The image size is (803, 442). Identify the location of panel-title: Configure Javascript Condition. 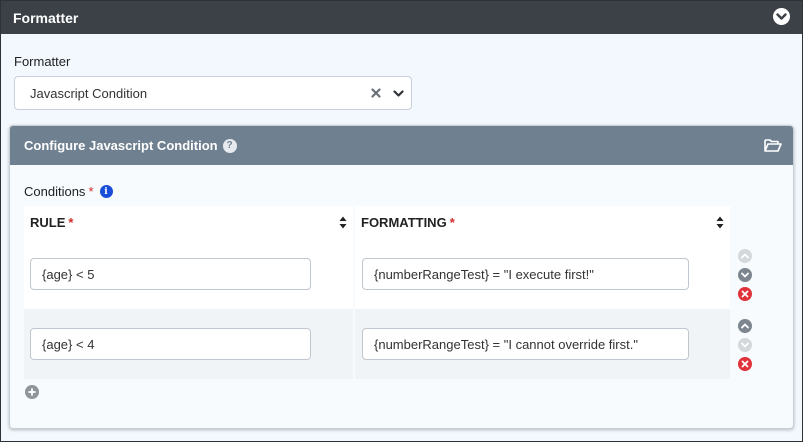
(121, 145).